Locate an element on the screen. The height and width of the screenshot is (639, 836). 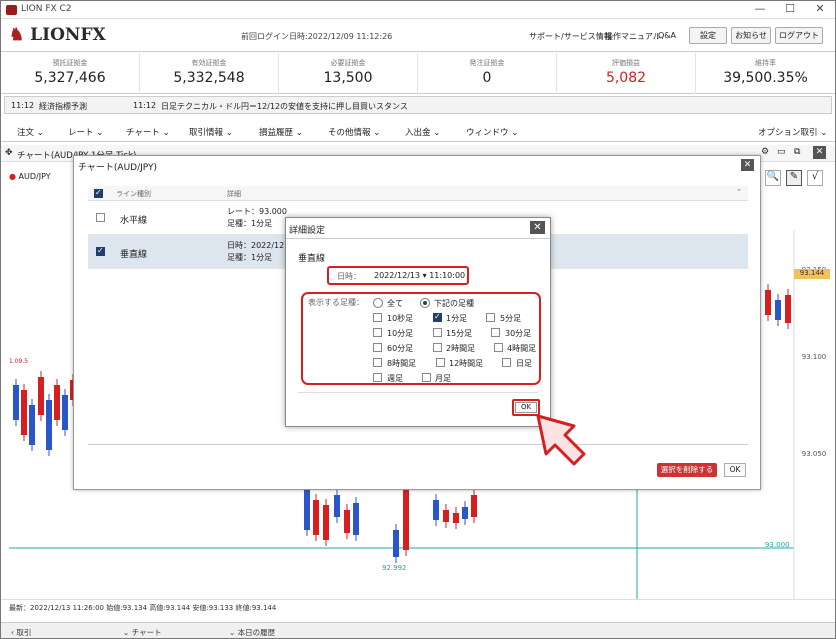
news-time: 11:12 is located at coordinates (23, 105).